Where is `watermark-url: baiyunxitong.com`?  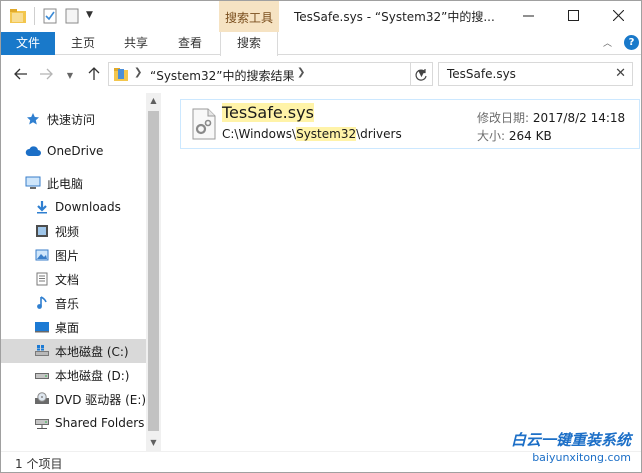
watermark-url: baiyunxitong.com is located at coordinates (581, 457).